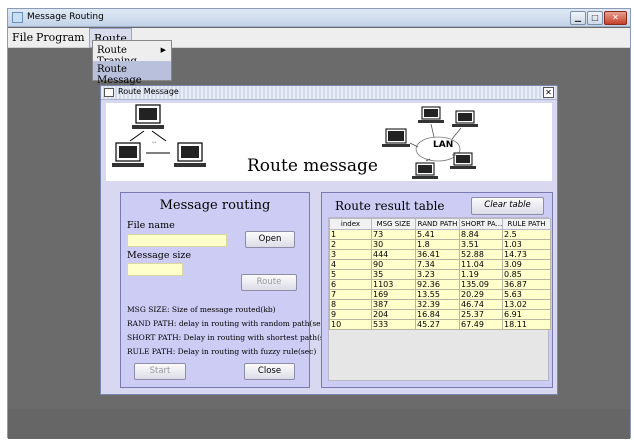 The width and height of the screenshot is (634, 440). What do you see at coordinates (190, 154) in the screenshot?
I see `computer-icon-right` at bounding box center [190, 154].